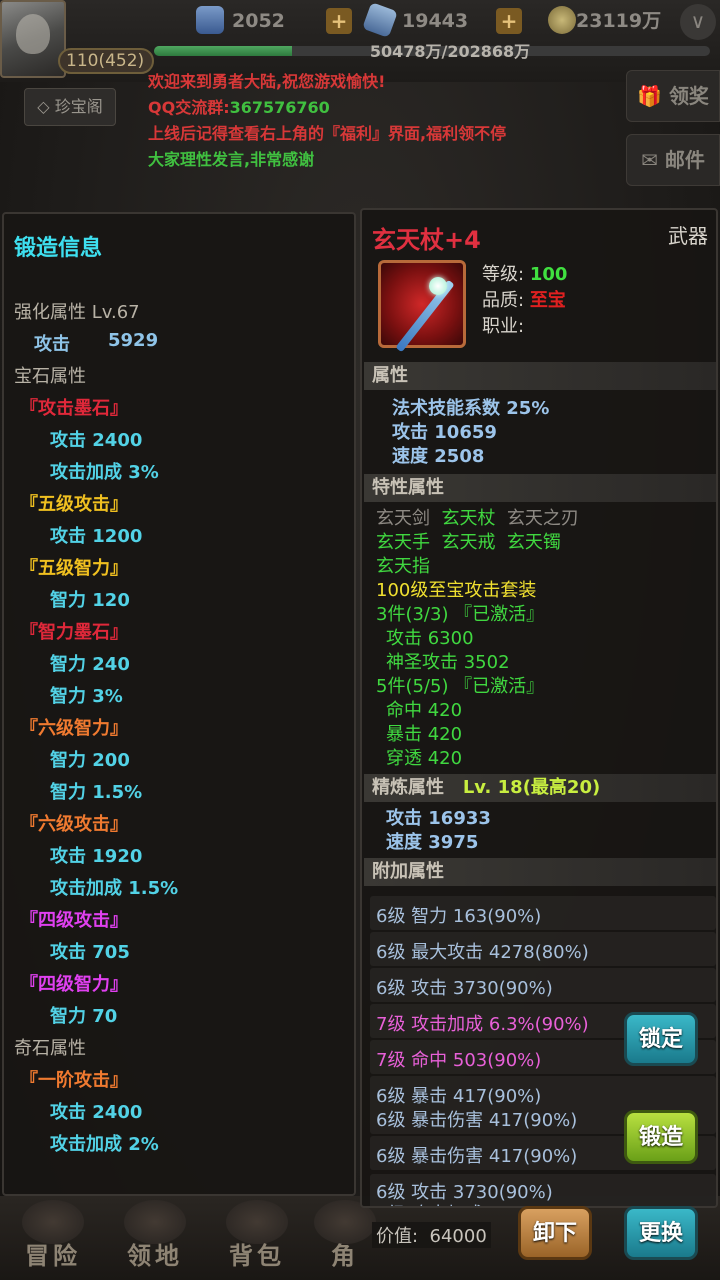 This screenshot has width=720, height=1280. What do you see at coordinates (339, 21) in the screenshot?
I see `add-diamond-button: +` at bounding box center [339, 21].